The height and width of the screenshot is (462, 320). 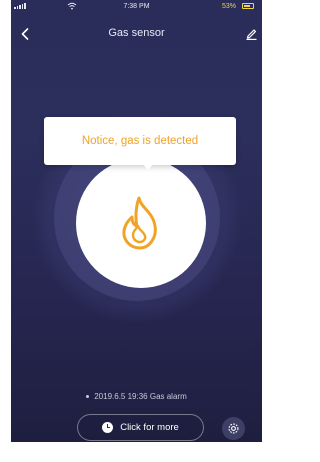 I want to click on click-for-more-label: Click for more, so click(x=149, y=427).